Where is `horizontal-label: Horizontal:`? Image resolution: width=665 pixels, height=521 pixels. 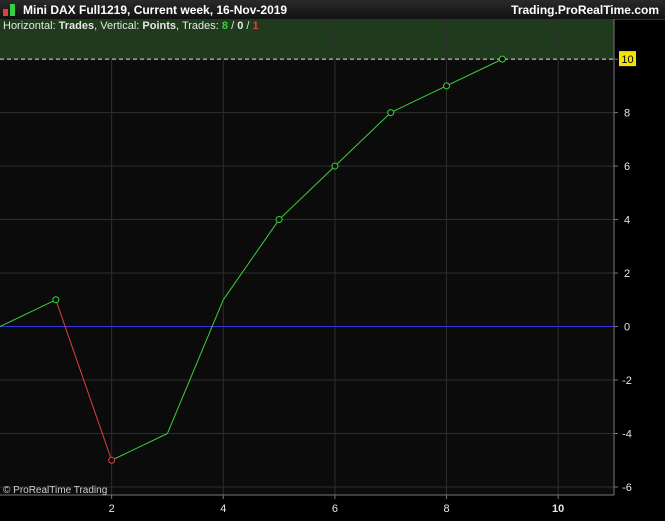
horizontal-label: Horizontal: is located at coordinates (29, 26).